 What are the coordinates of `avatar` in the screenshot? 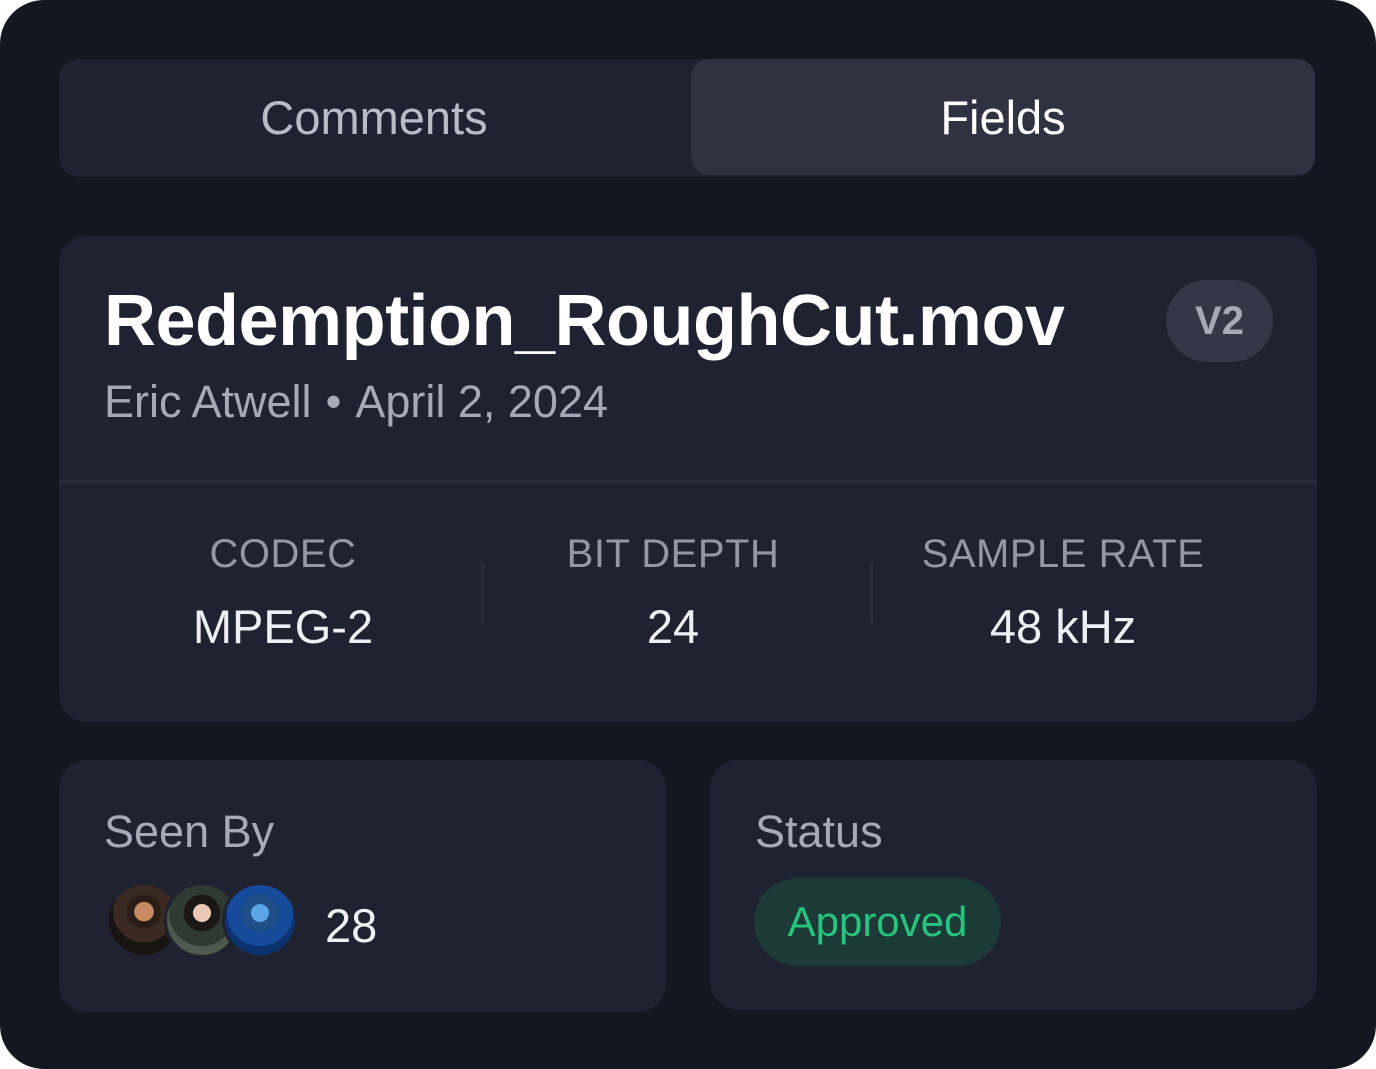 It's located at (260, 920).